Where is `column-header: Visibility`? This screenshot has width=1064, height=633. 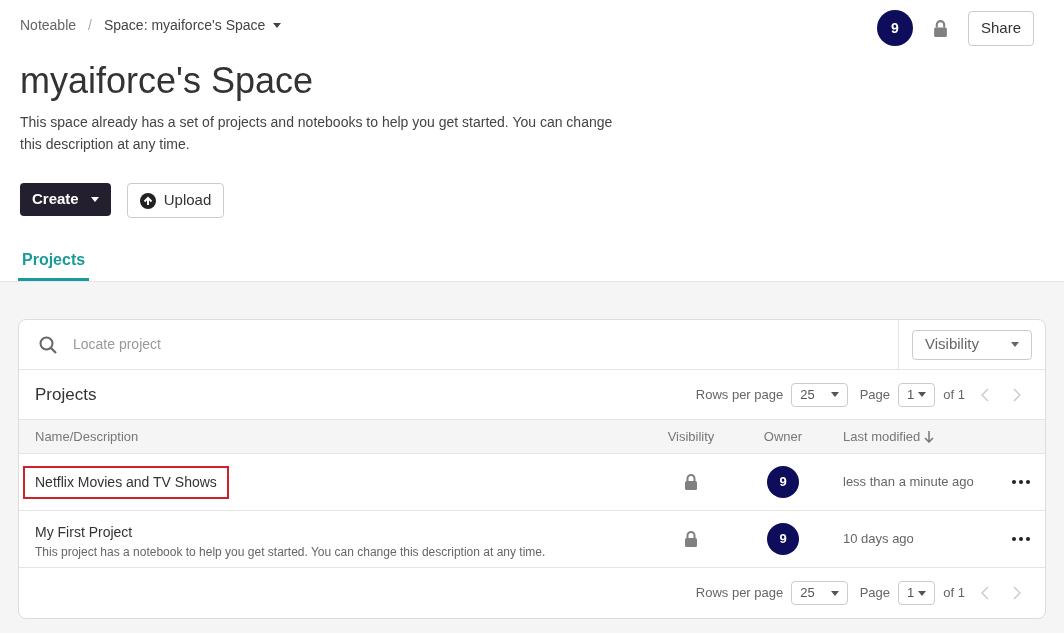
column-header: Visibility is located at coordinates (691, 436).